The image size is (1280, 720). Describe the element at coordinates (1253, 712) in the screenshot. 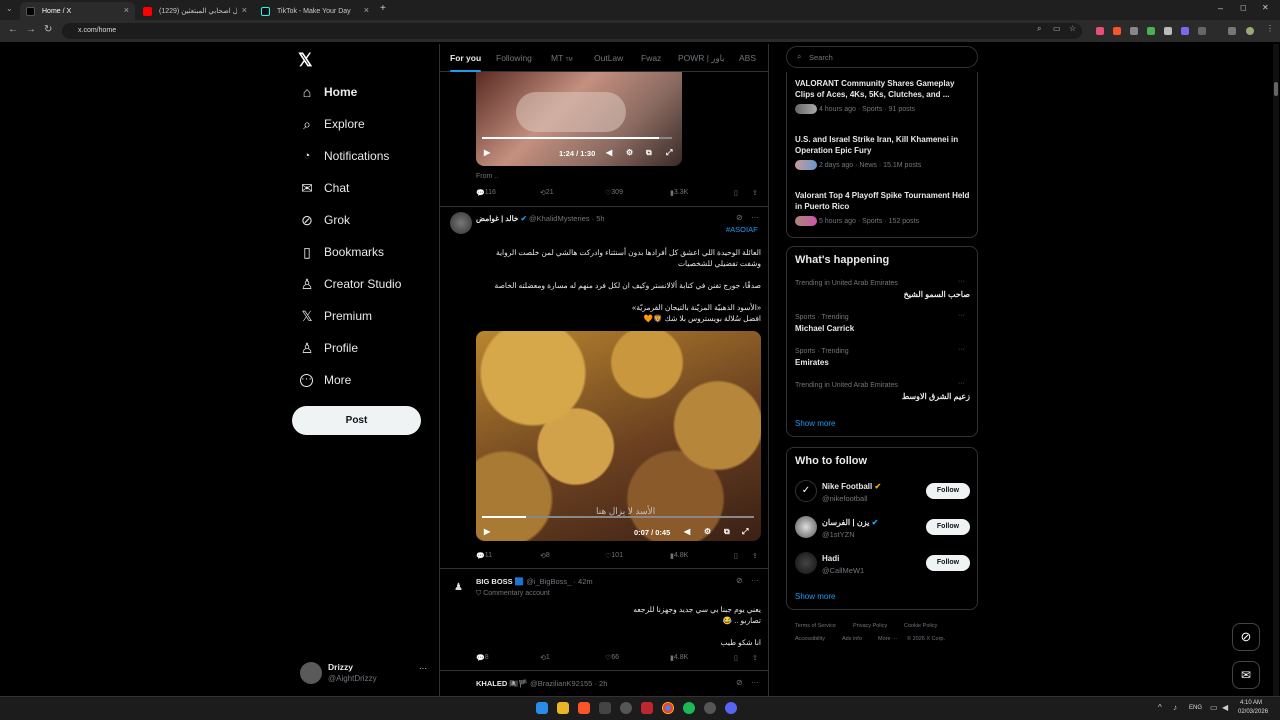

I see `clock-date: 02/03/2026` at that location.